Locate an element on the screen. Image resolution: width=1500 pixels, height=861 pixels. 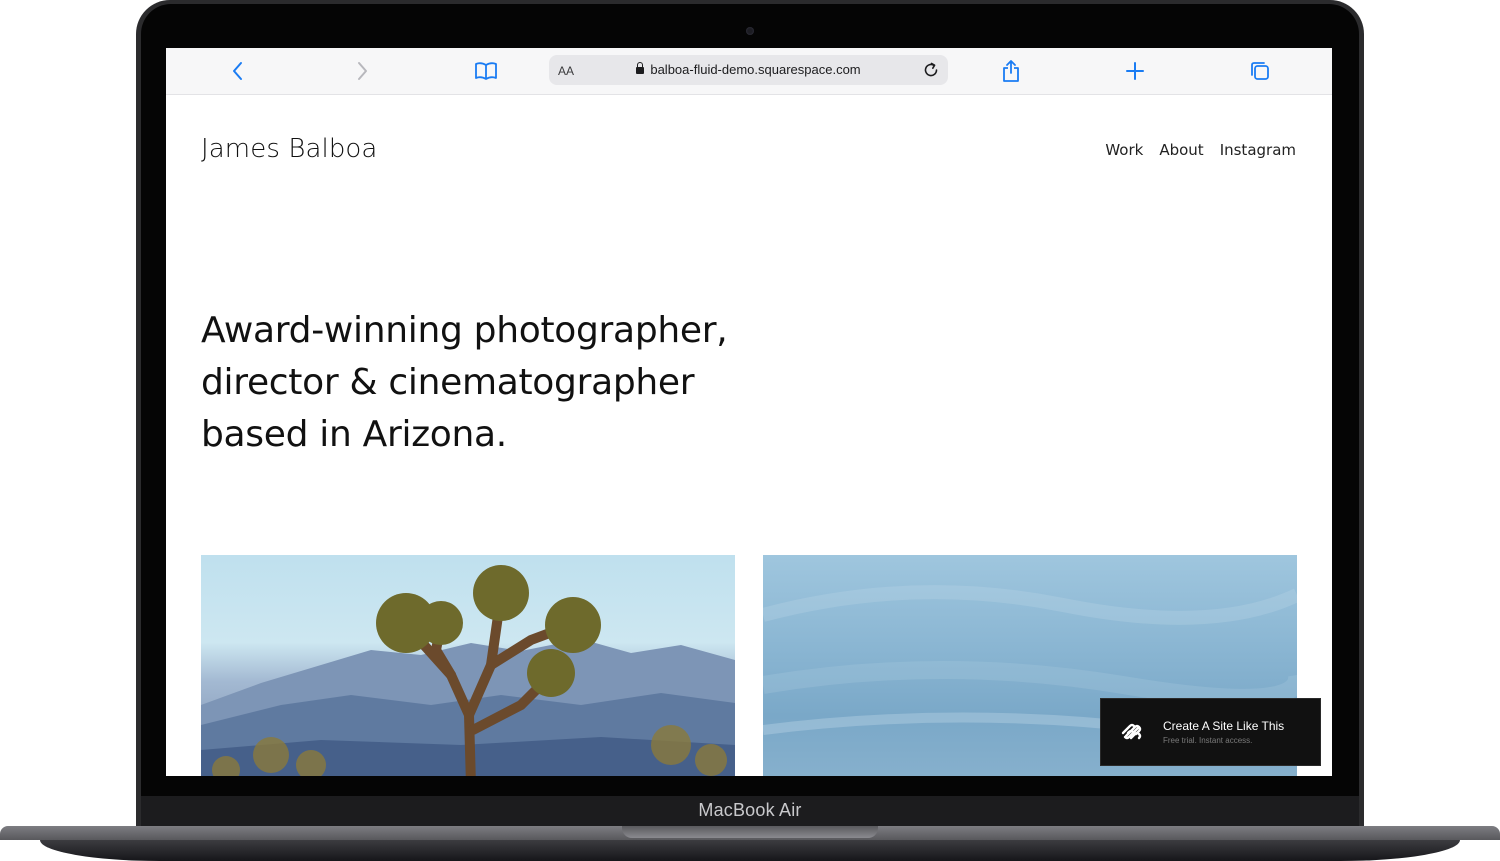
gallery-image-joshua-tree is located at coordinates (468, 665).